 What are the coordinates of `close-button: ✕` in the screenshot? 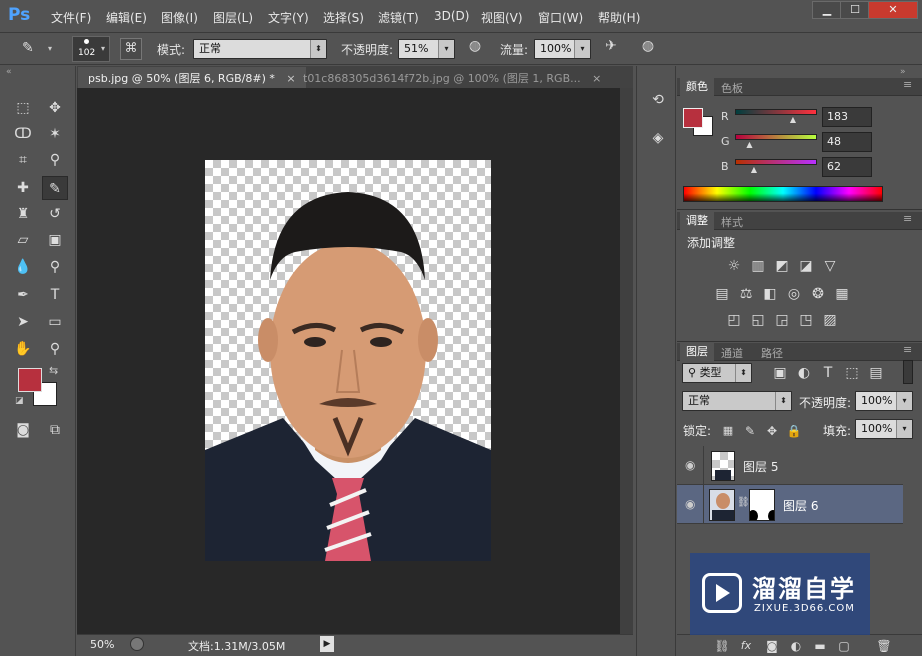 It's located at (893, 10).